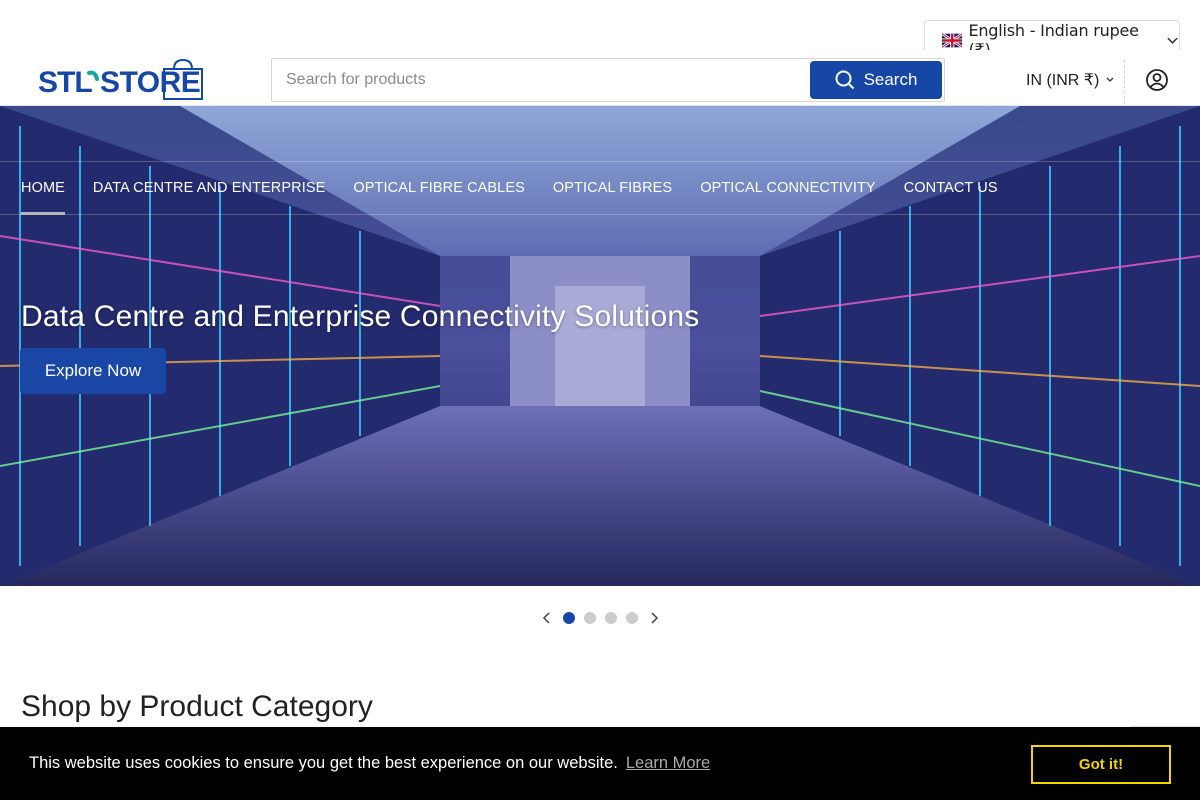  Describe the element at coordinates (612, 188) in the screenshot. I see `nav-item-optical-fibres: OPTICAL FIBRES` at that location.